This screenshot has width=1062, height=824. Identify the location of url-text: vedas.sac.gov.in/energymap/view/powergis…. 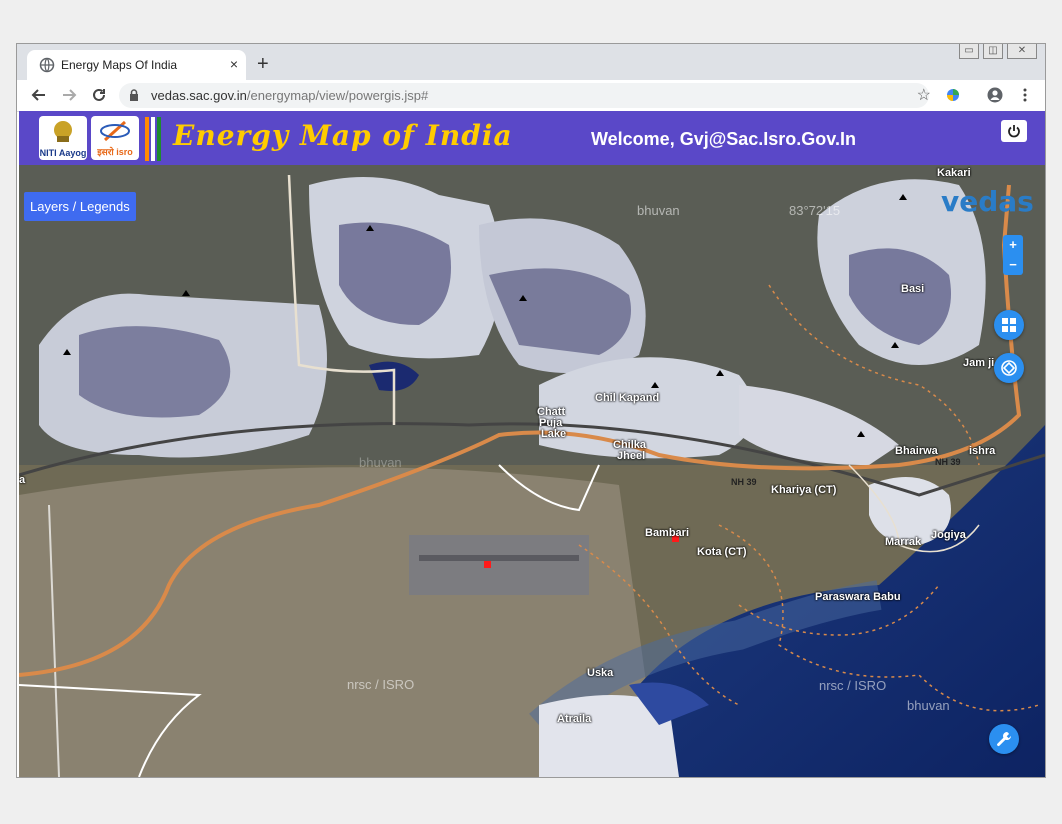
(289, 95).